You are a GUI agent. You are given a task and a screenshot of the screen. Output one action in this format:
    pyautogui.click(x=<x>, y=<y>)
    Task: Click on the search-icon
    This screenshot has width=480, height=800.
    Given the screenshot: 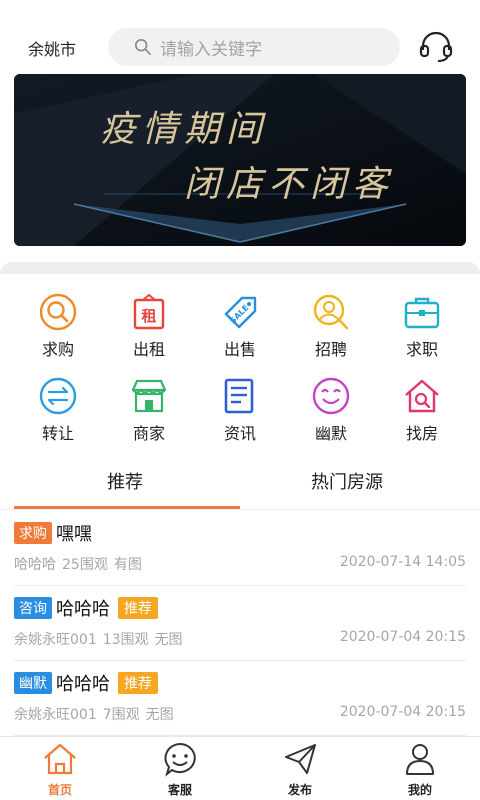 What is the action you would take?
    pyautogui.click(x=143, y=47)
    